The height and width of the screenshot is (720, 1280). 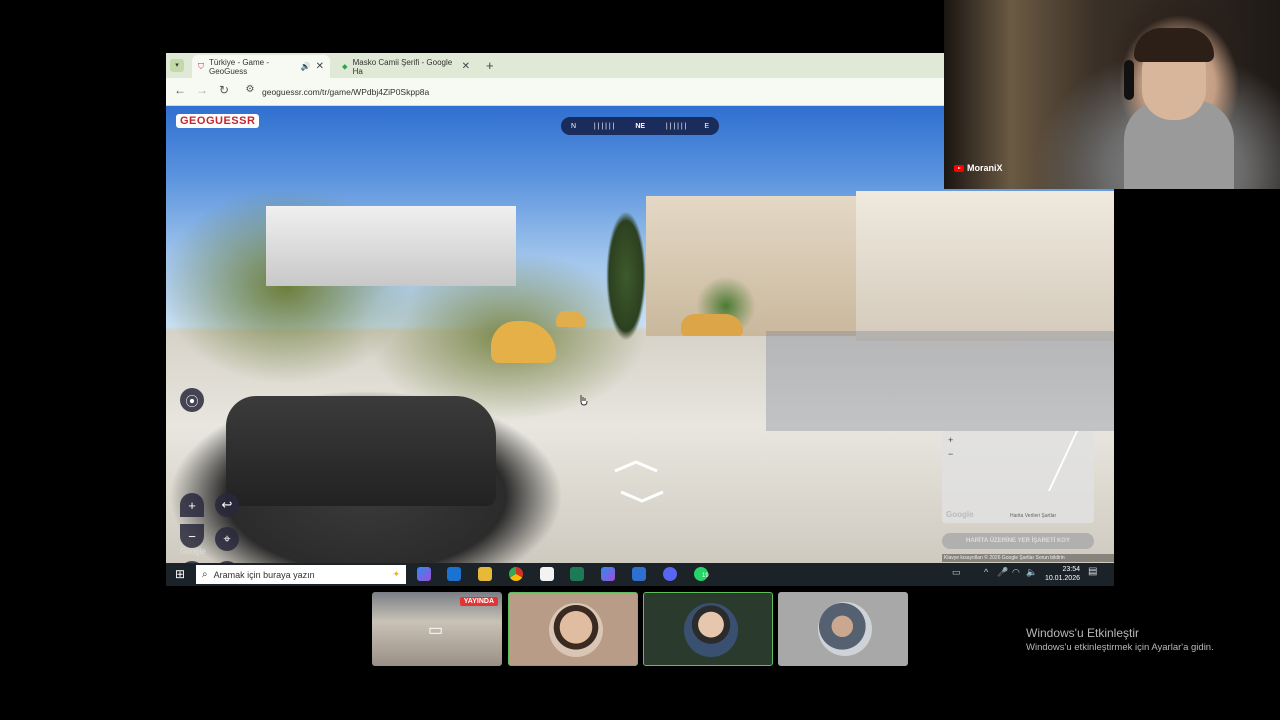 I want to click on channel-label: MoraniX, so click(x=978, y=168).